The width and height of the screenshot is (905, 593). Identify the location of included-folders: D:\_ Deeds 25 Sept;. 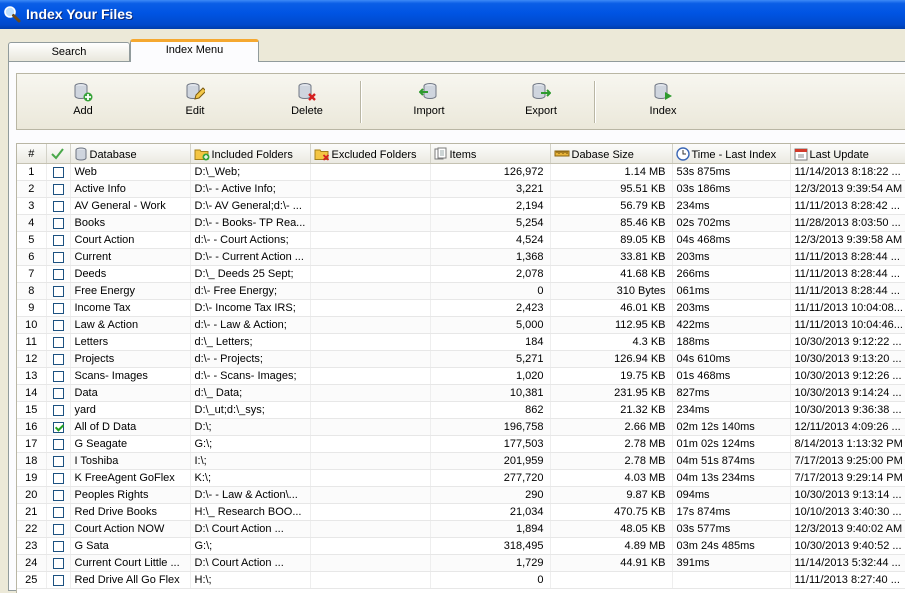
(250, 274).